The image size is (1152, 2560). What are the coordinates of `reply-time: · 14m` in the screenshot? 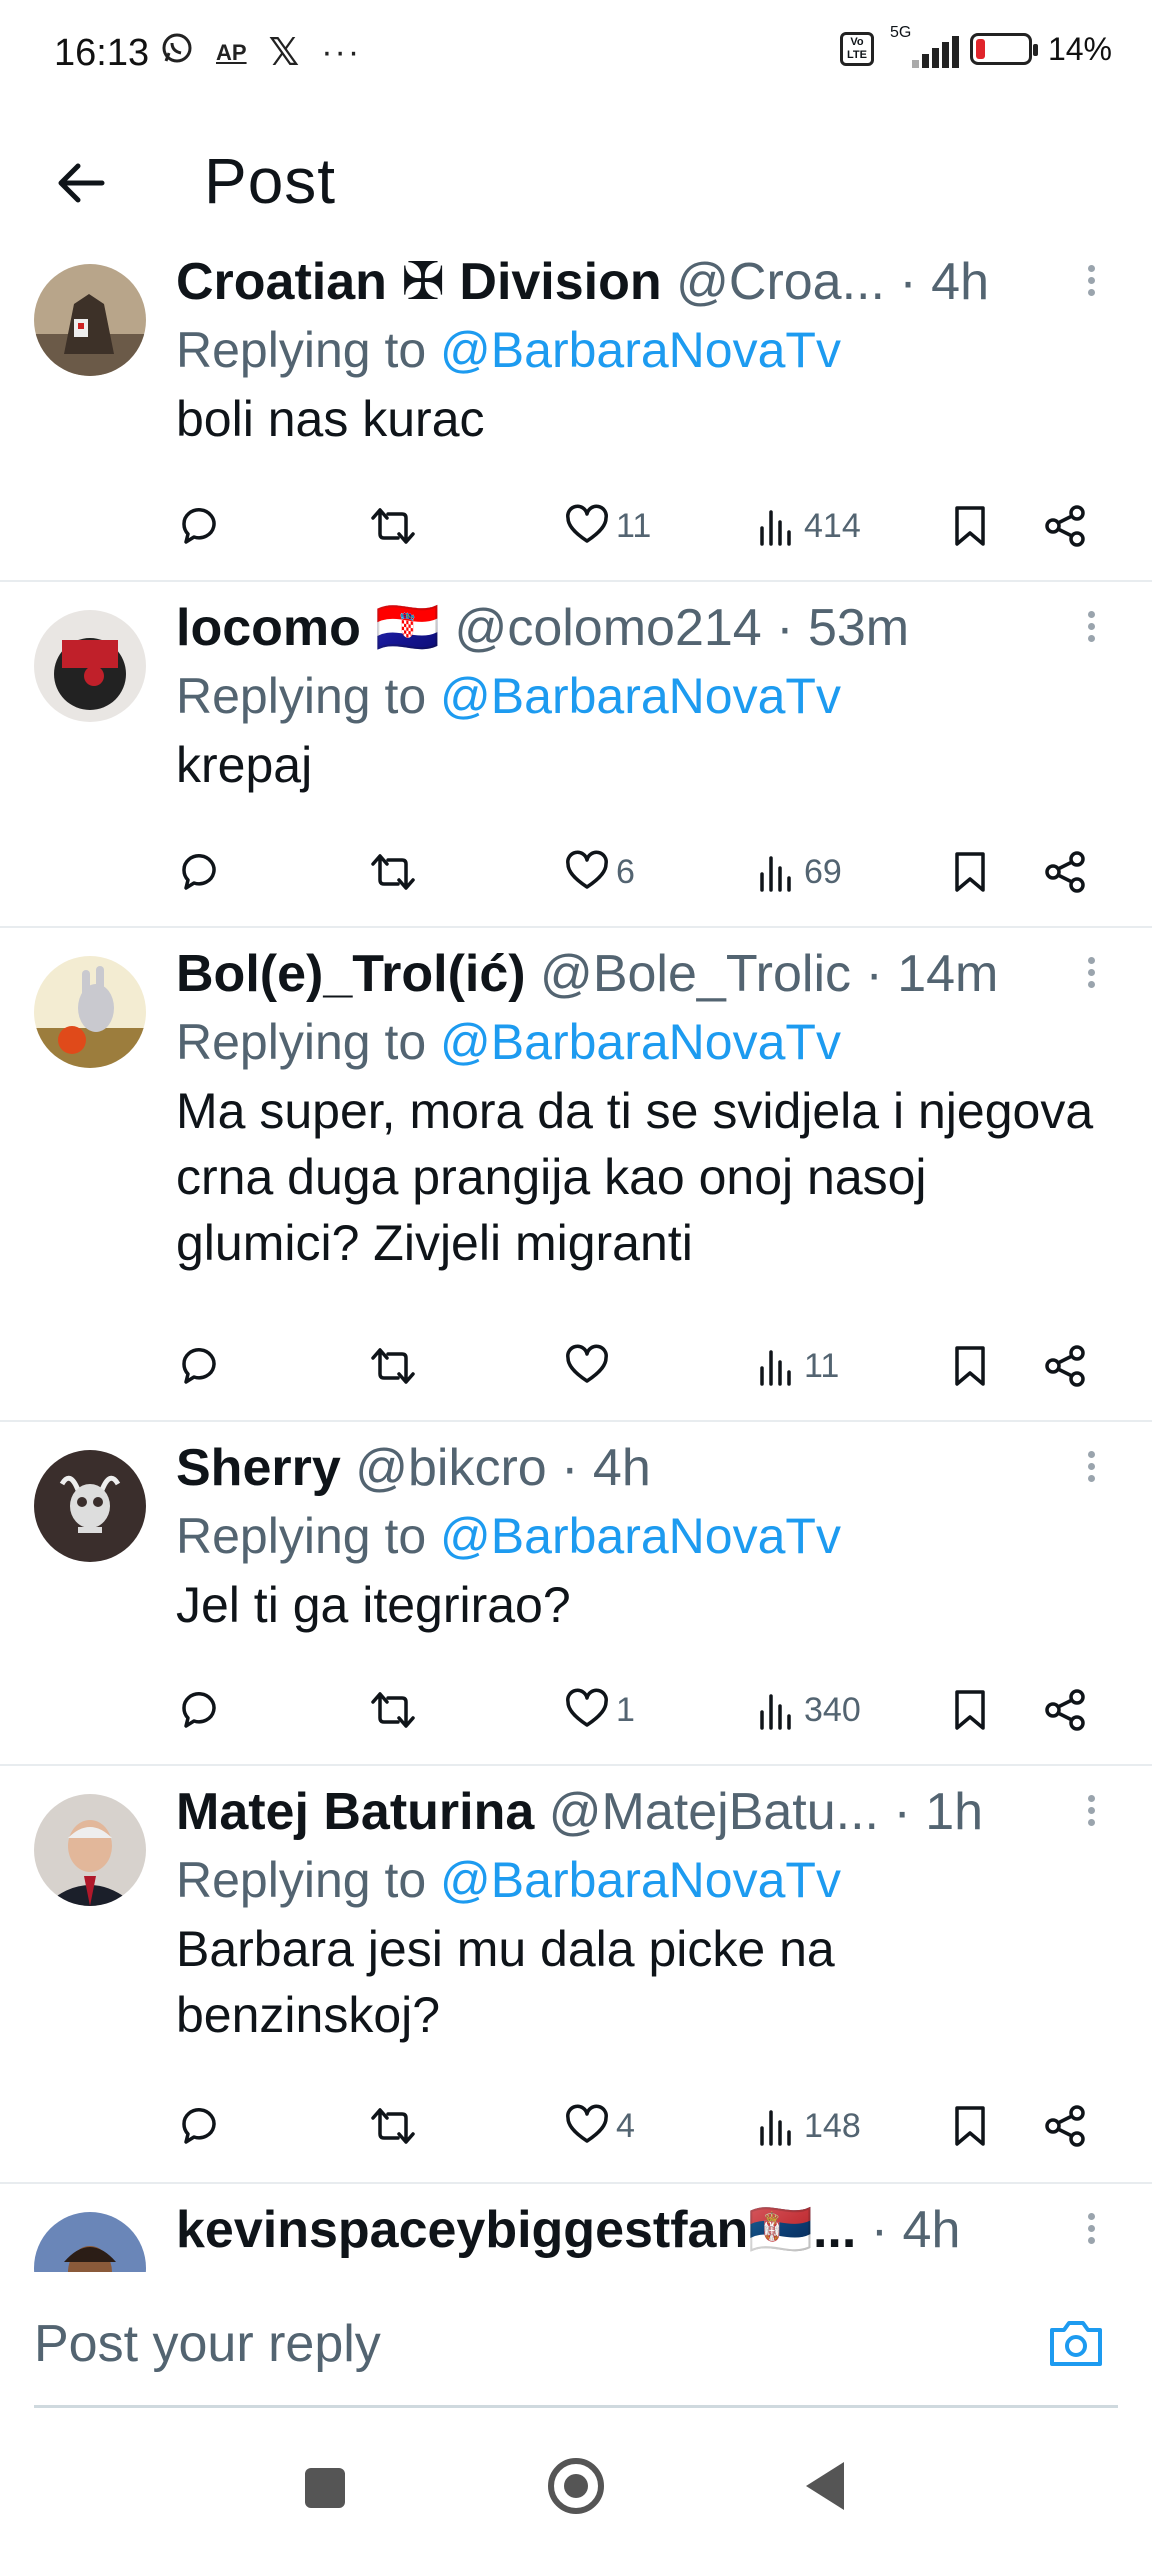 It's located at (932, 974).